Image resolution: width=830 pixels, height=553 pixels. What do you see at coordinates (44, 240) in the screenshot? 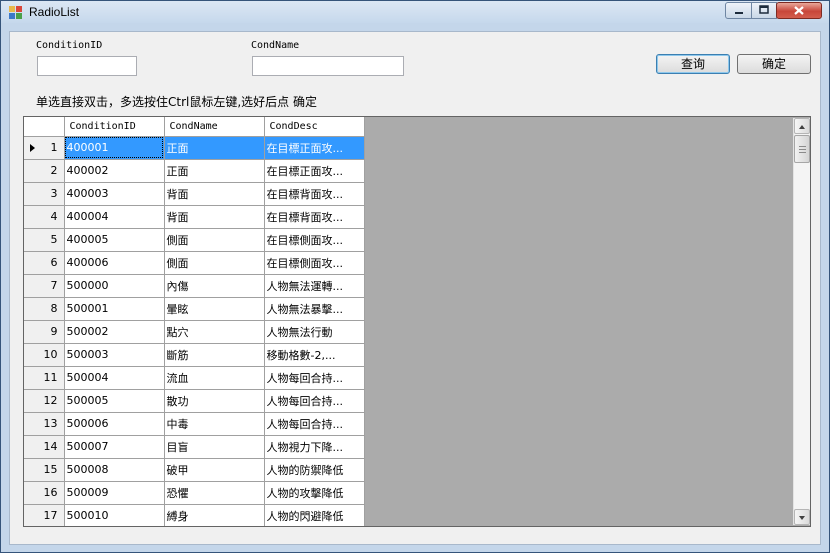
I see `row-header: 5` at bounding box center [44, 240].